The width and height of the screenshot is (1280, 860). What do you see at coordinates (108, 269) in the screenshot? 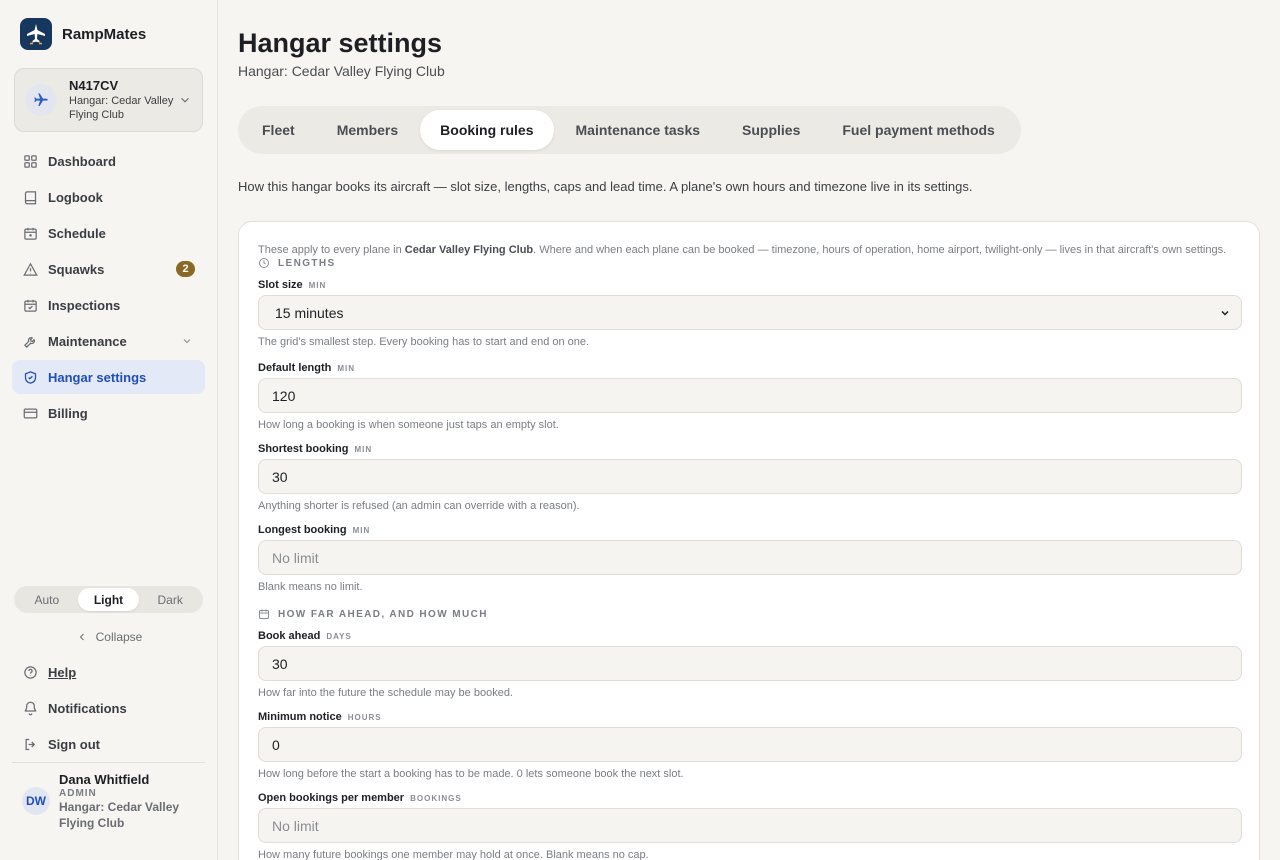
I see `sidebar-item-squawks: Squawks 2` at bounding box center [108, 269].